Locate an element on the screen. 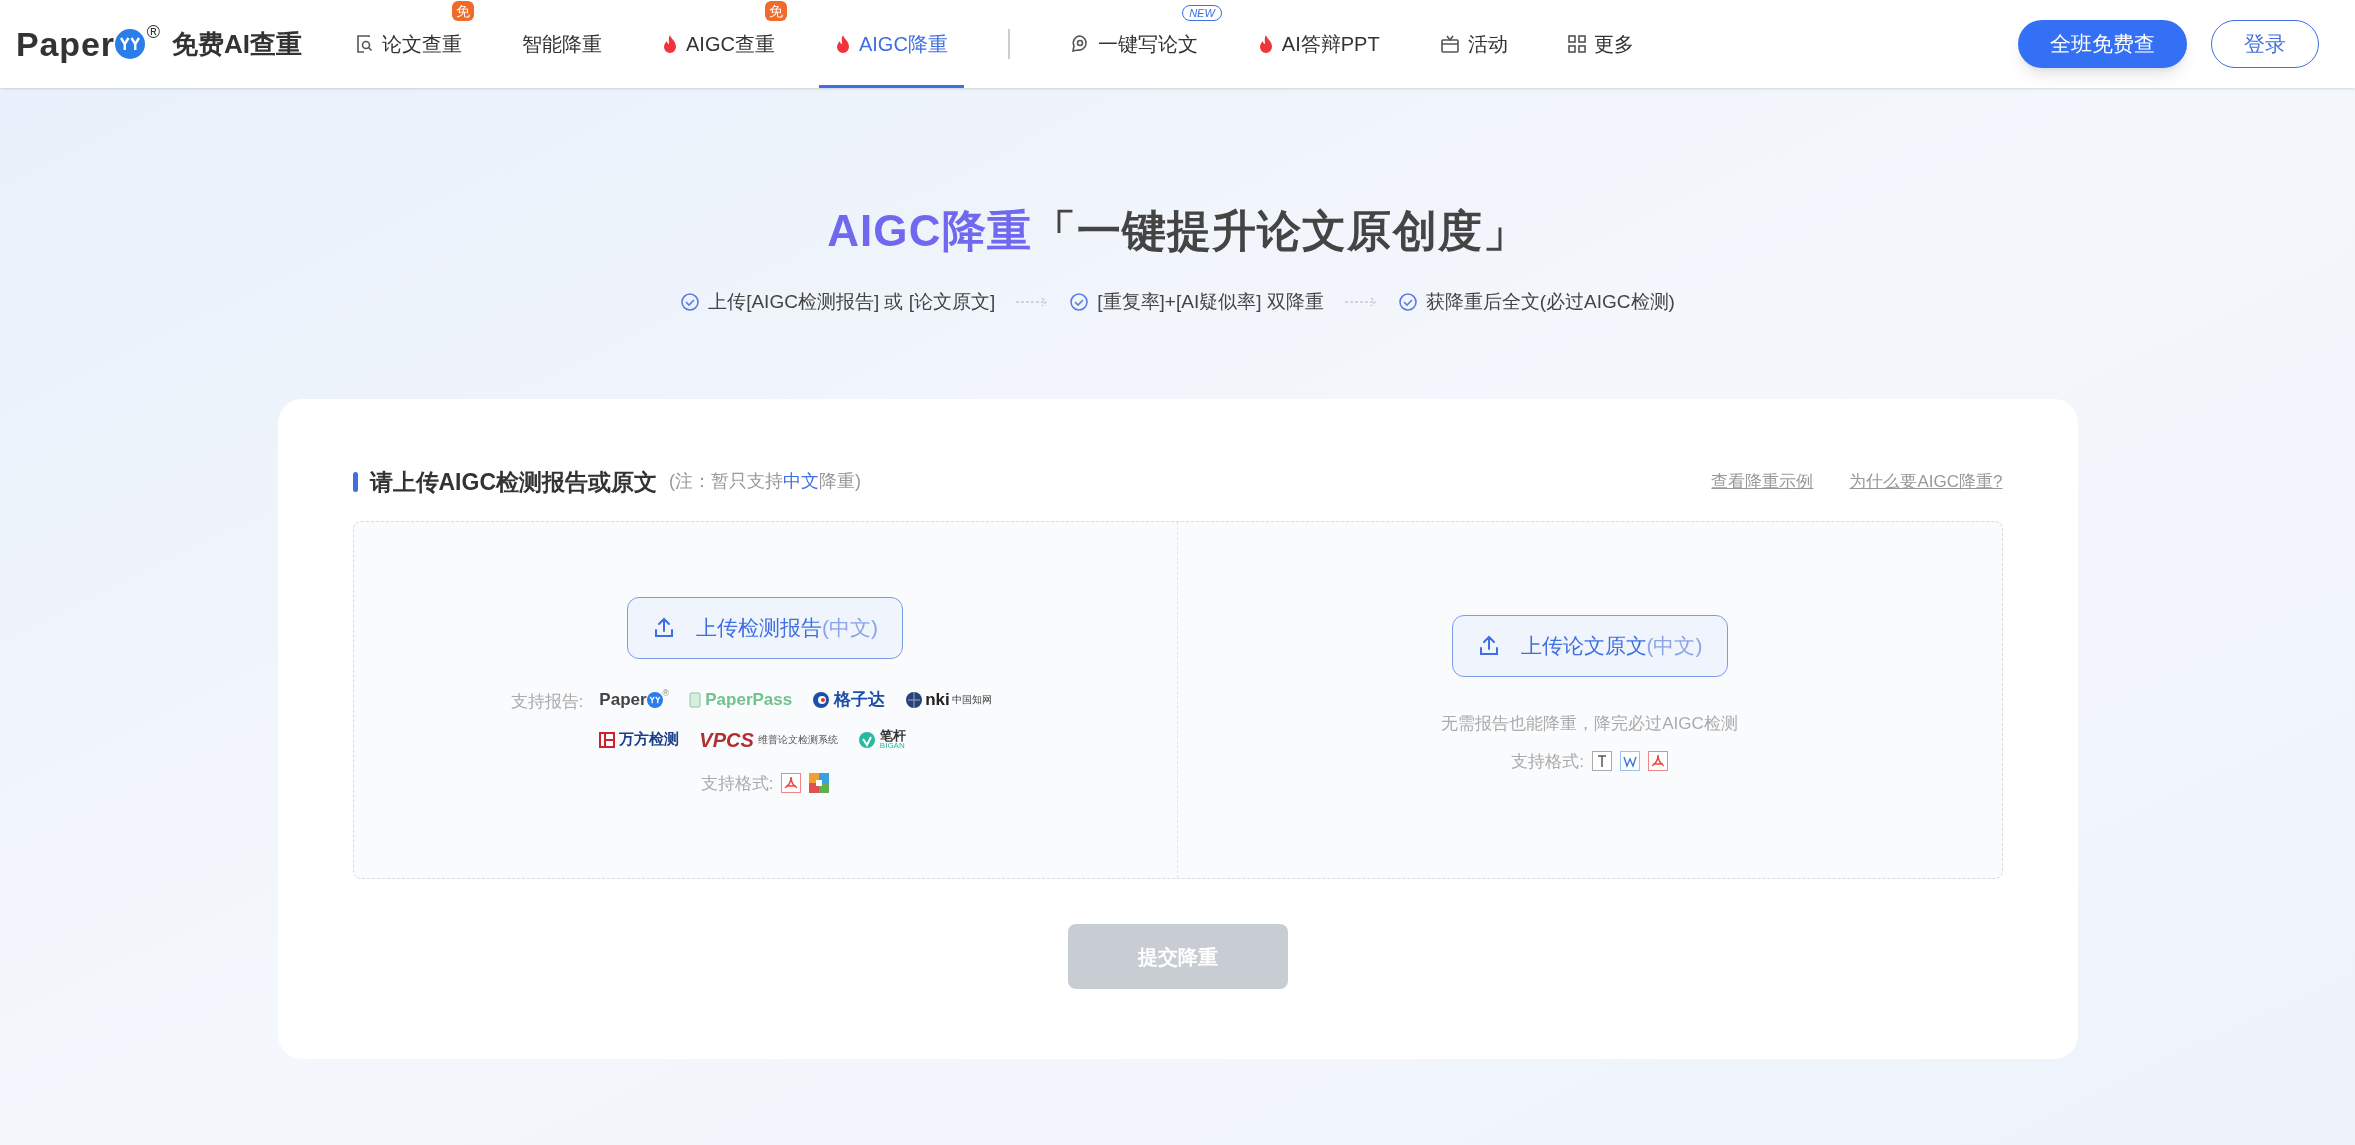 The height and width of the screenshot is (1145, 2355). text-file-icon is located at coordinates (1601, 761).